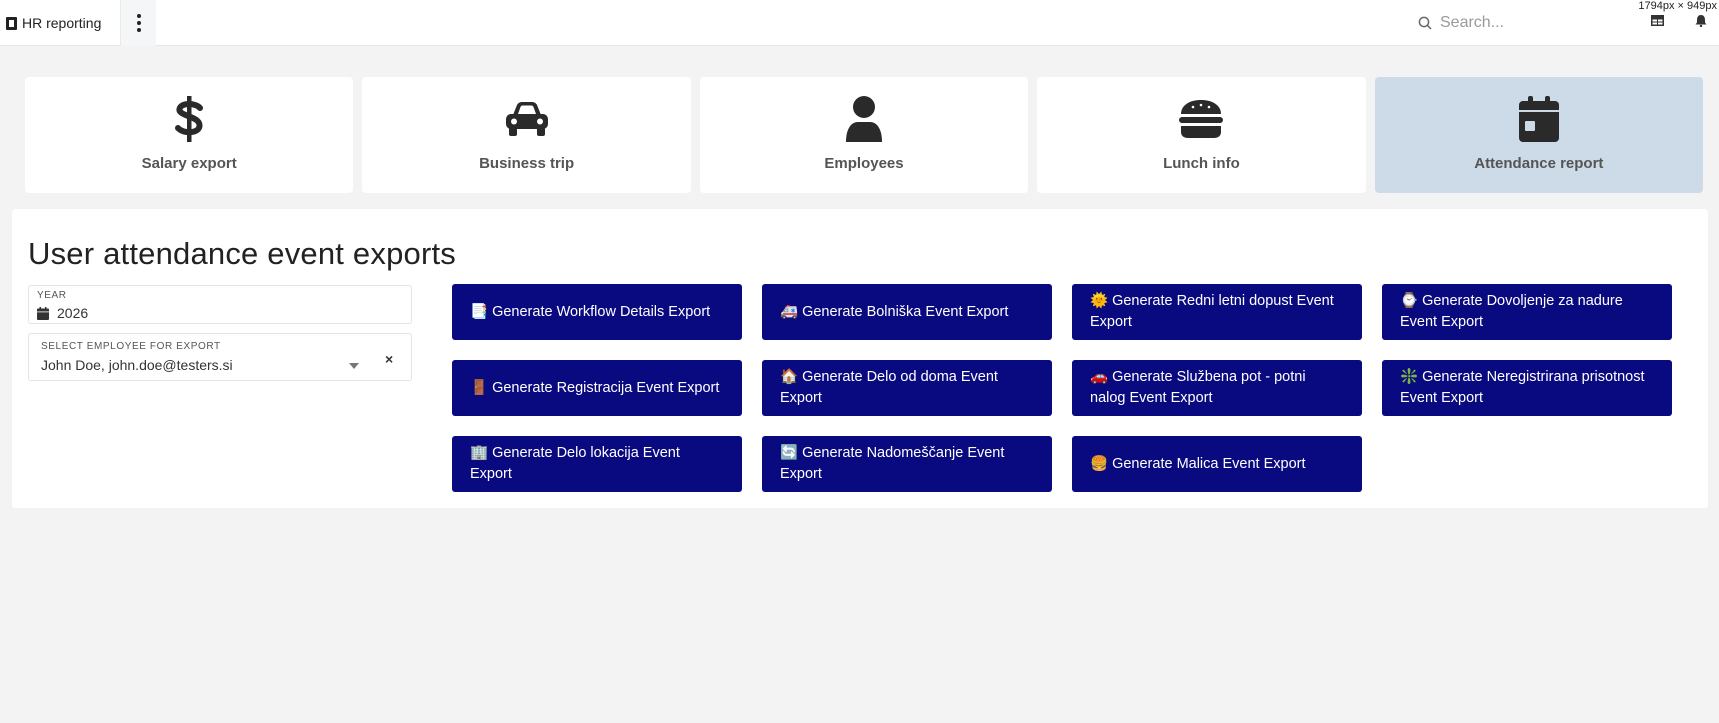  I want to click on nav-card-business-trip: Business trip, so click(526, 135).